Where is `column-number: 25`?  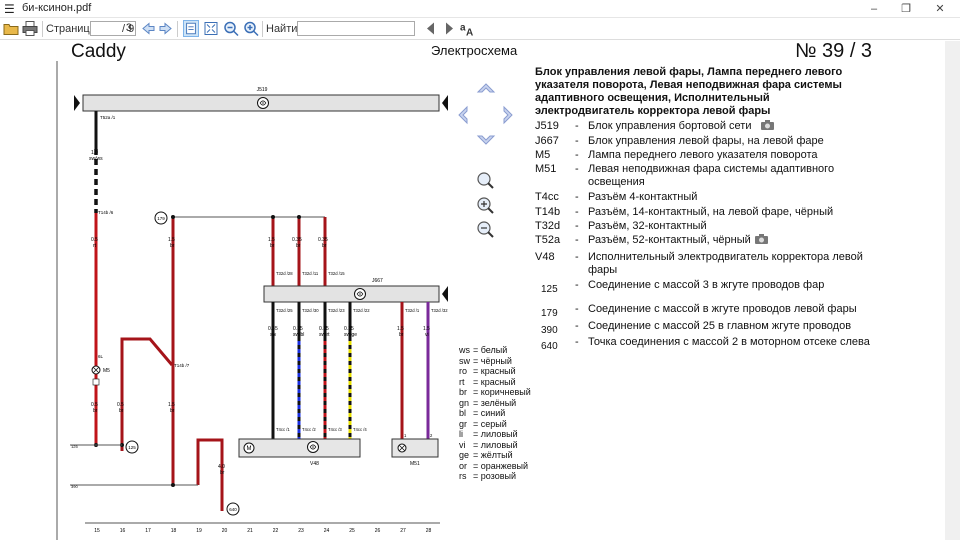 column-number: 25 is located at coordinates (352, 531).